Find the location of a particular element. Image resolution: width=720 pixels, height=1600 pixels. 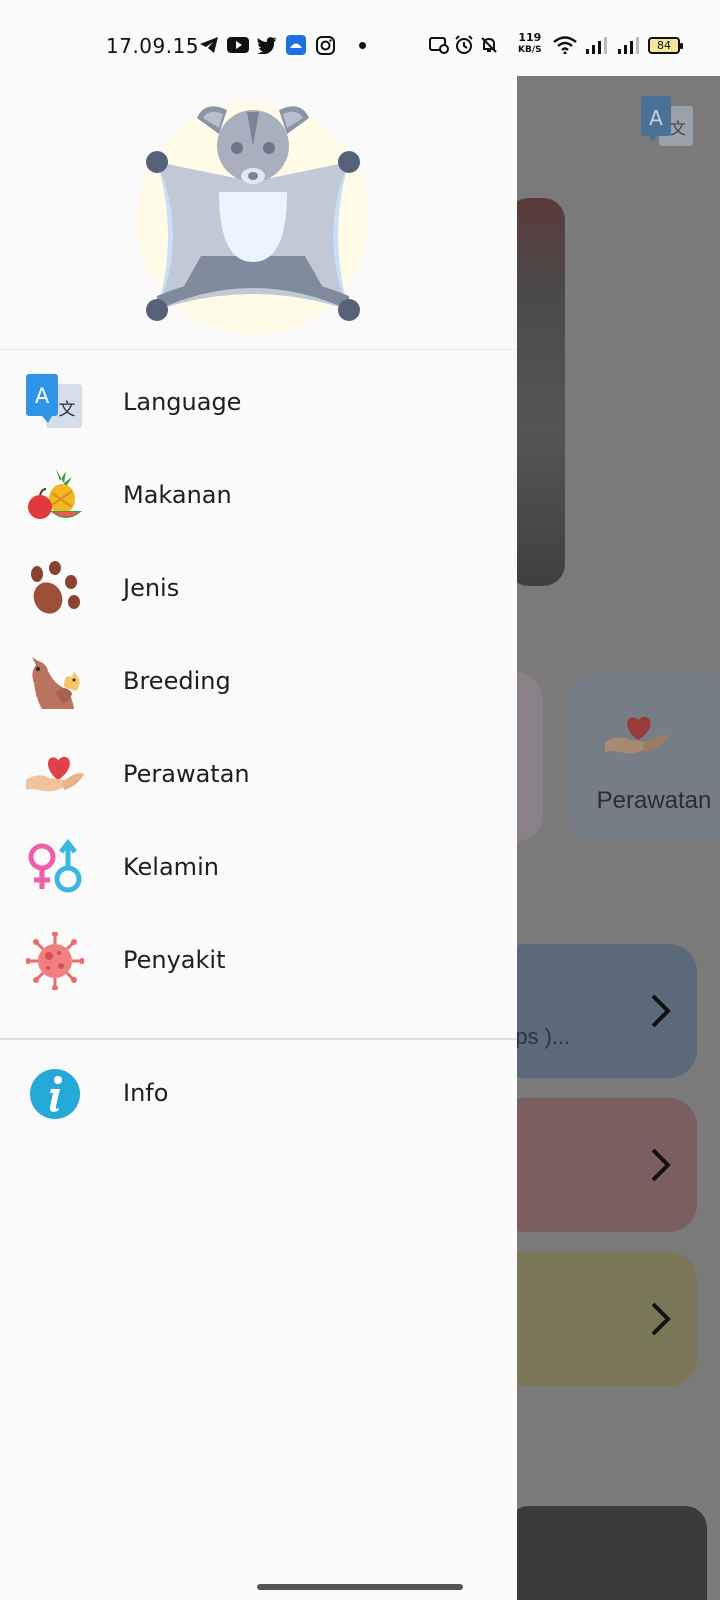

sugar-glider-logo-icon is located at coordinates (260, 219).